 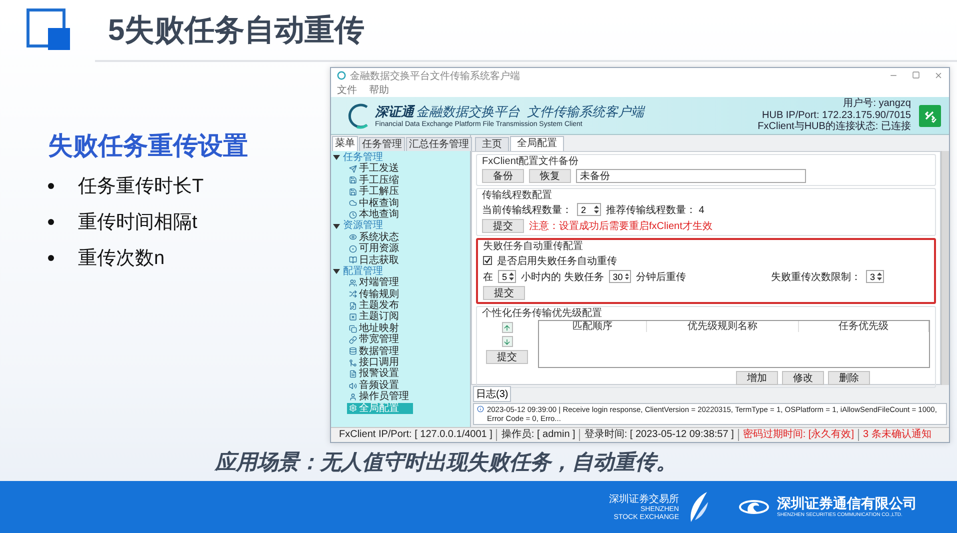 I want to click on field-label: 在, so click(x=488, y=277).